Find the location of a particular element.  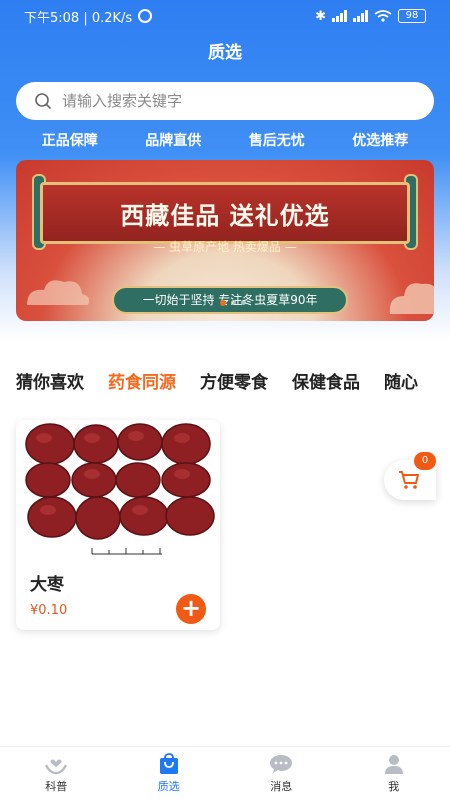

search-input is located at coordinates (222, 101).